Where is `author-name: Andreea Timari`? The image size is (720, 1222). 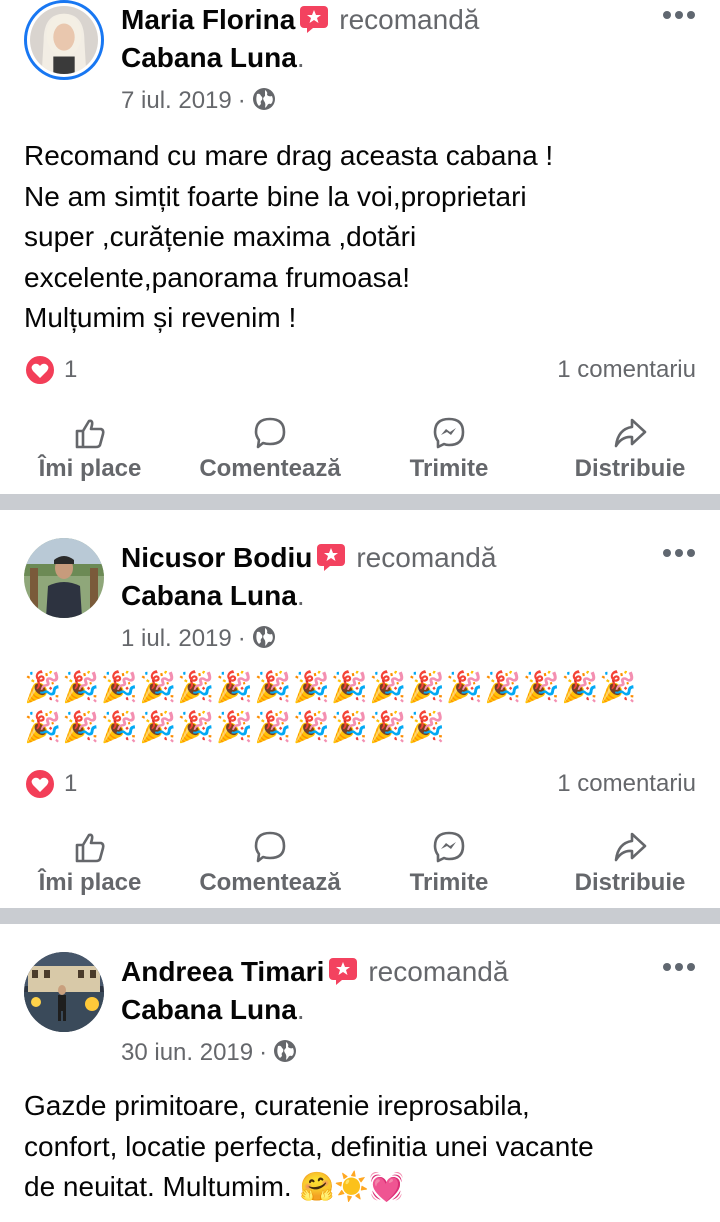
author-name: Andreea Timari is located at coordinates (222, 971).